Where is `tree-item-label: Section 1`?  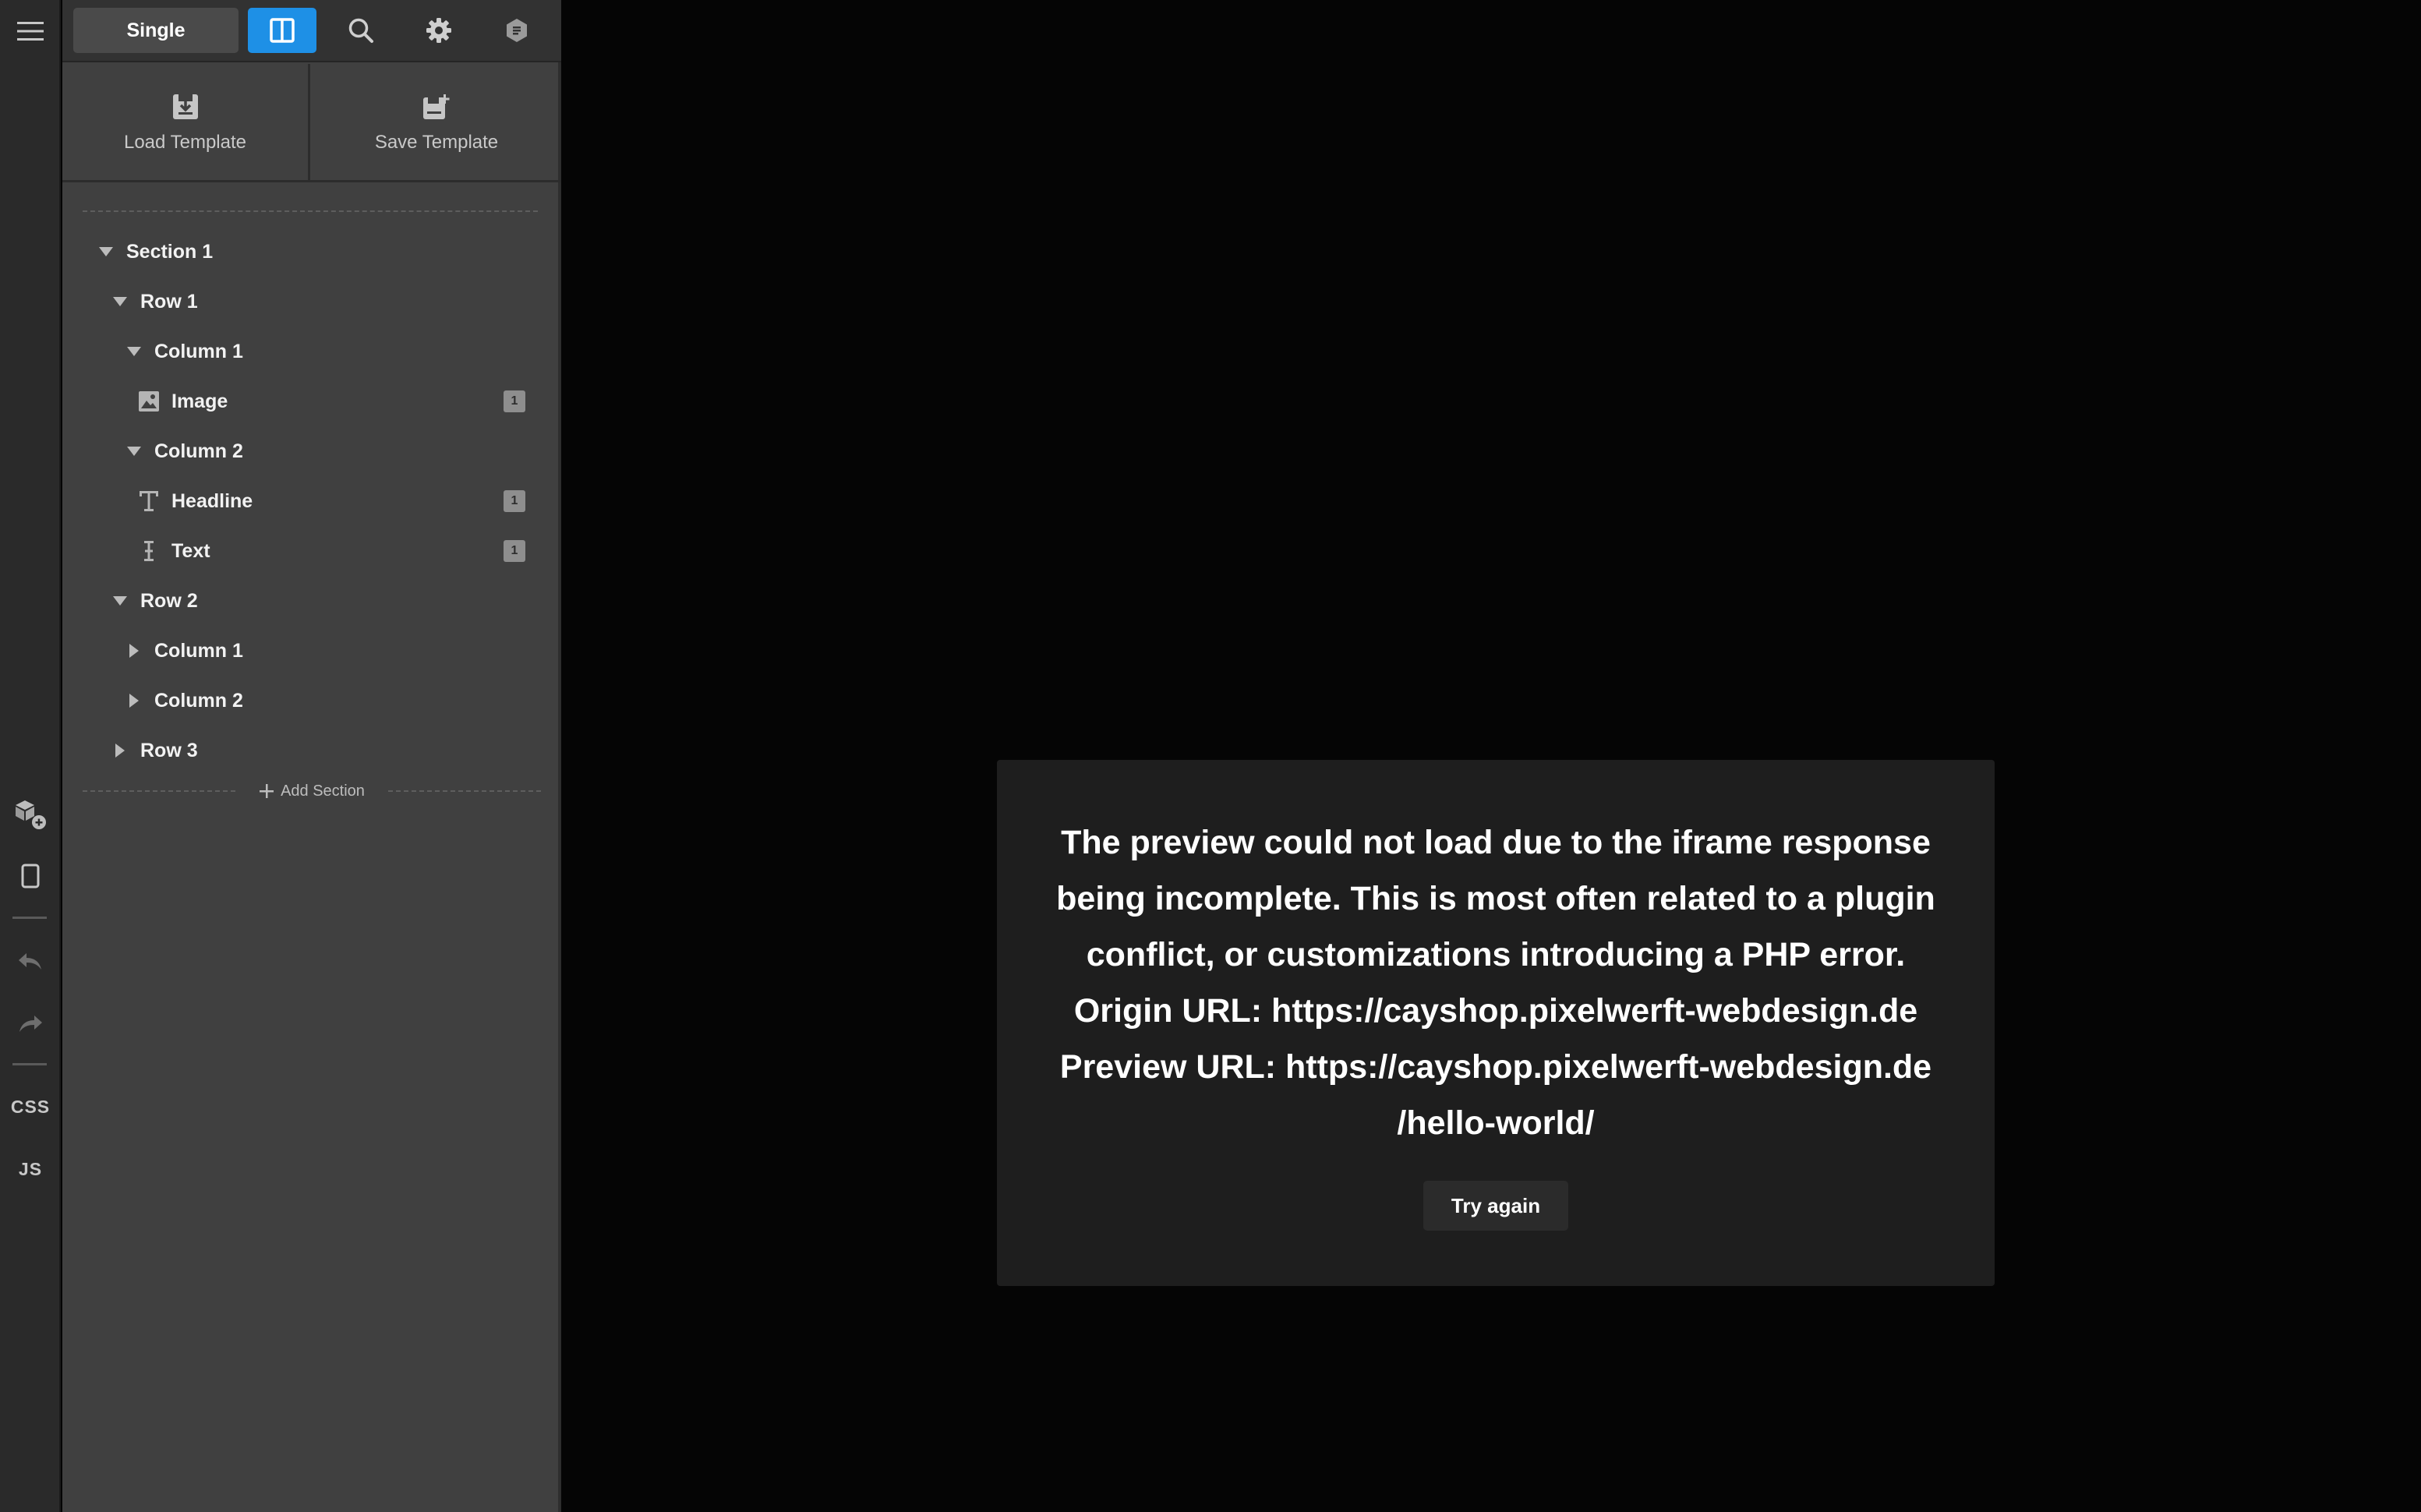
tree-item-label: Section 1 is located at coordinates (170, 251).